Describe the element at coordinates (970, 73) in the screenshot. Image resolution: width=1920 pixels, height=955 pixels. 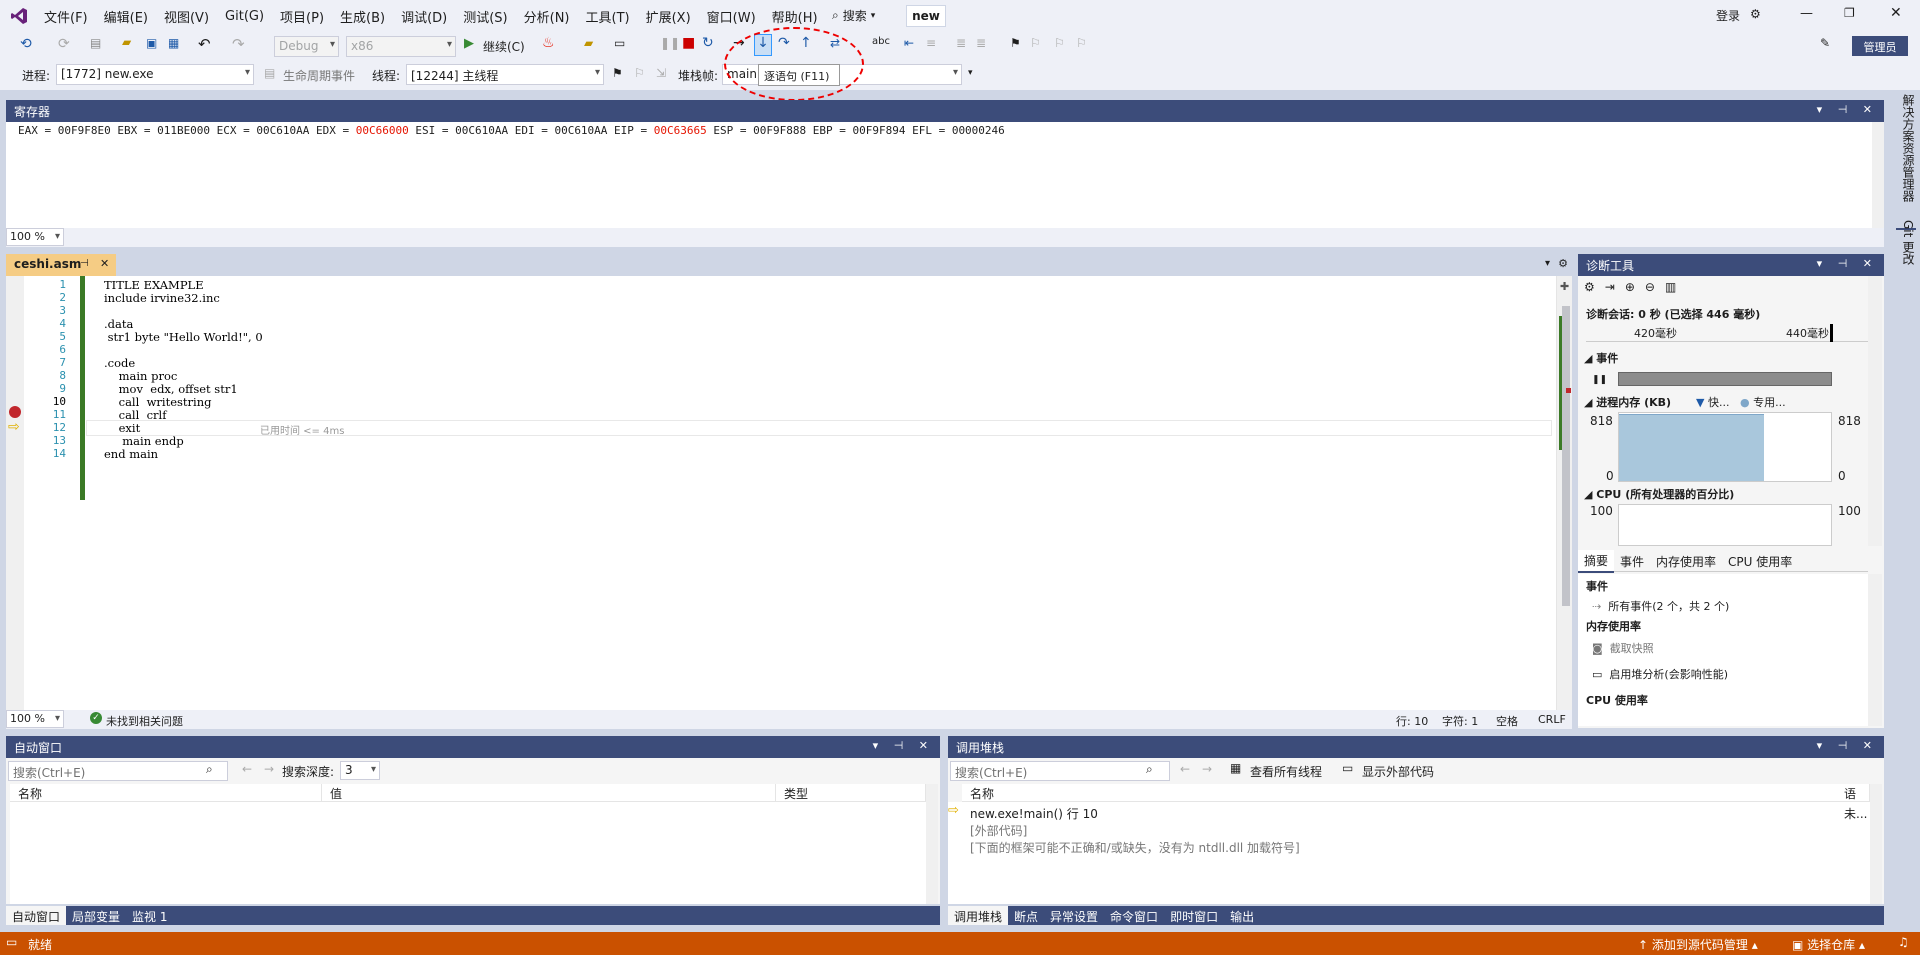
I see `overflow-icon: ▾` at that location.